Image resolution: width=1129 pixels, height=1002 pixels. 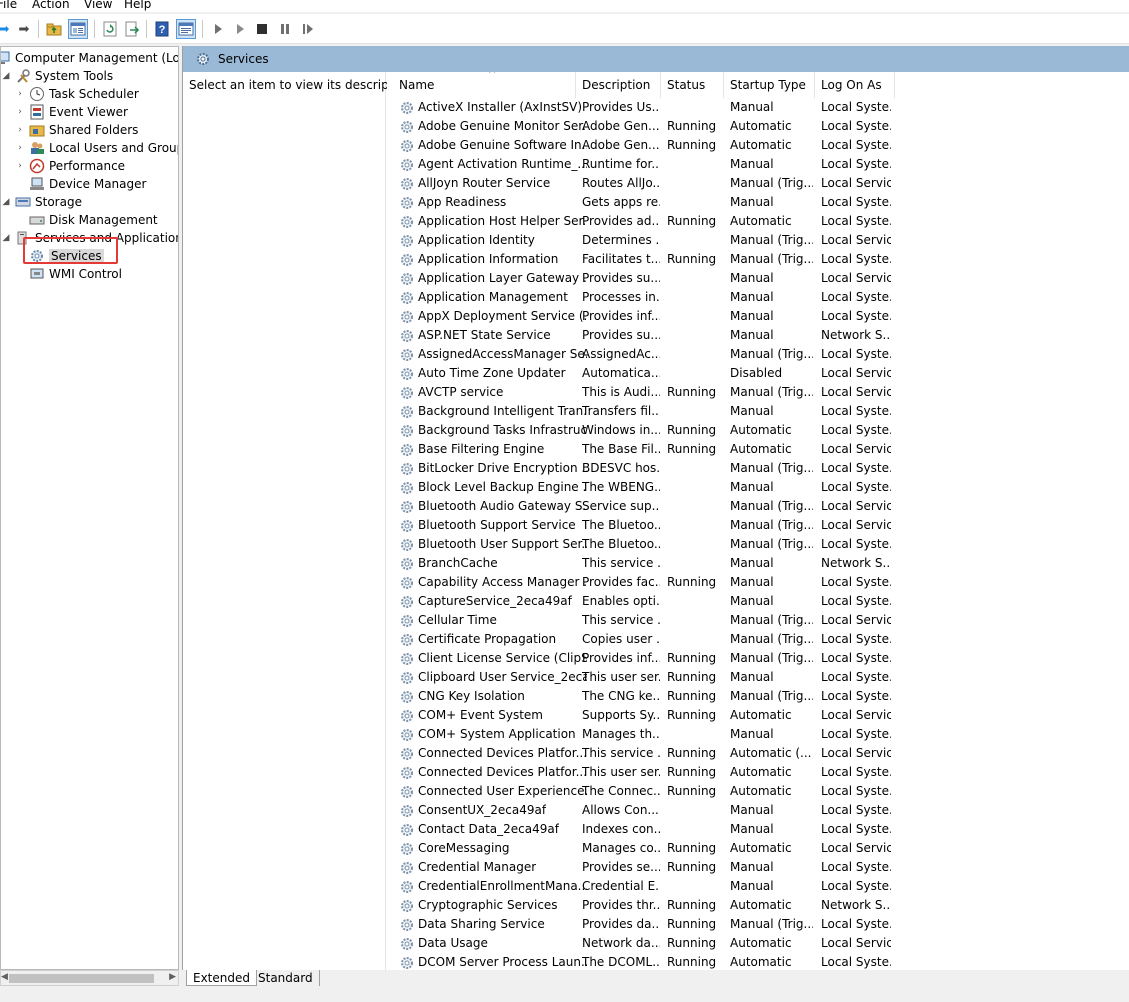 I want to click on column-header-log-on-as: Log On As, so click(x=855, y=85).